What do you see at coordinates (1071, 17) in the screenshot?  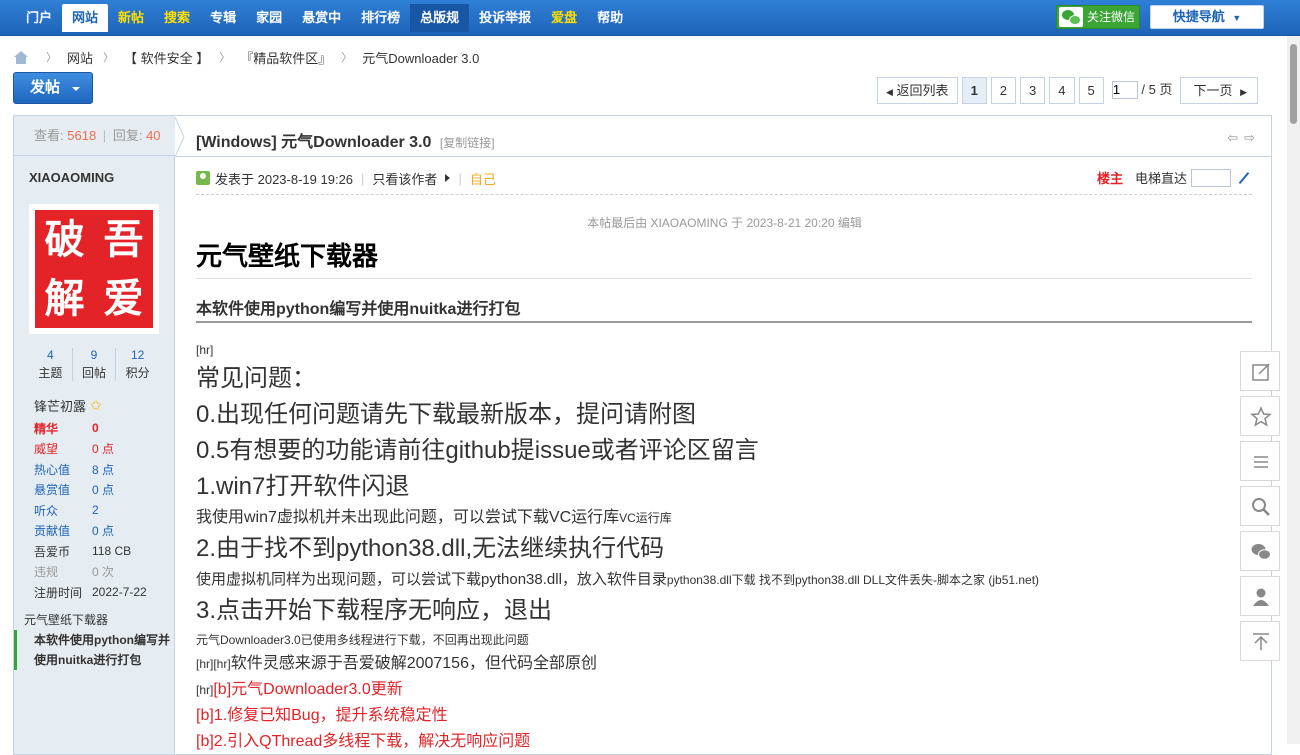 I see `wechat-icon` at bounding box center [1071, 17].